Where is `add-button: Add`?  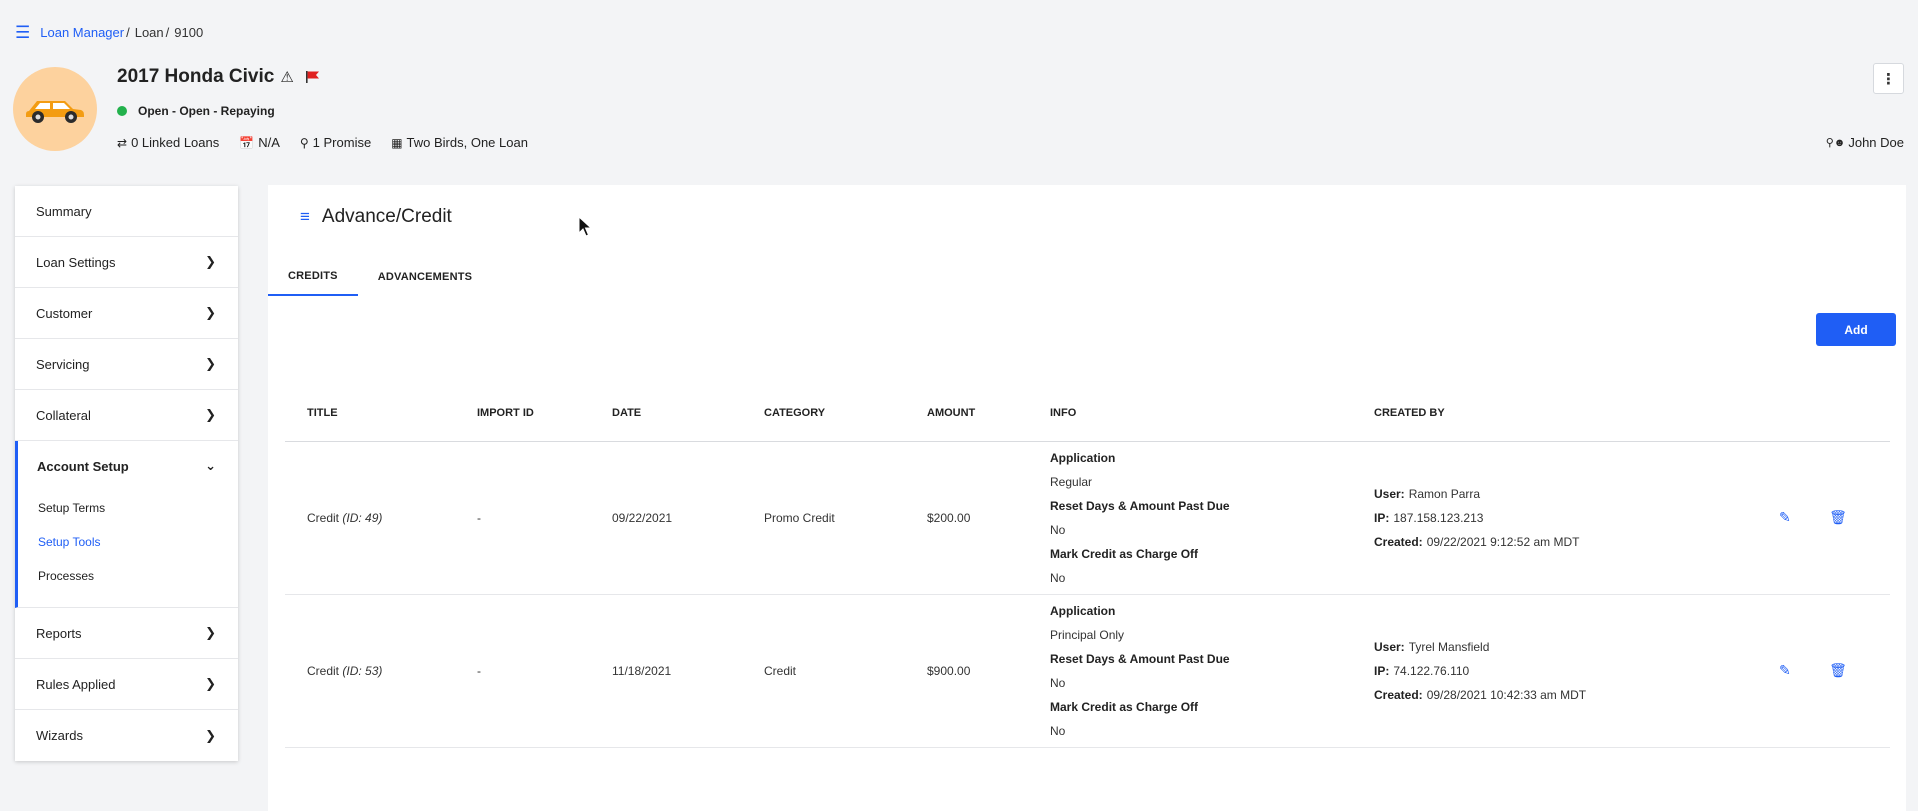
add-button: Add is located at coordinates (1856, 329).